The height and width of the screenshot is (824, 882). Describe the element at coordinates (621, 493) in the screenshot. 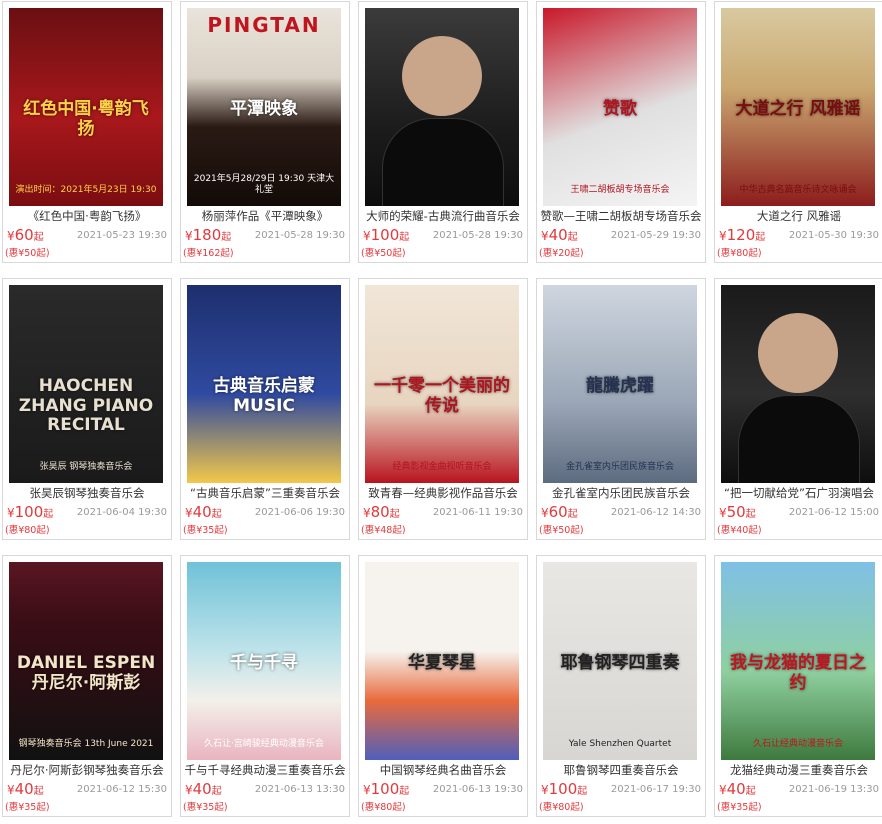

I see `event-title-link: 金孔雀室内乐团民族音乐会` at that location.